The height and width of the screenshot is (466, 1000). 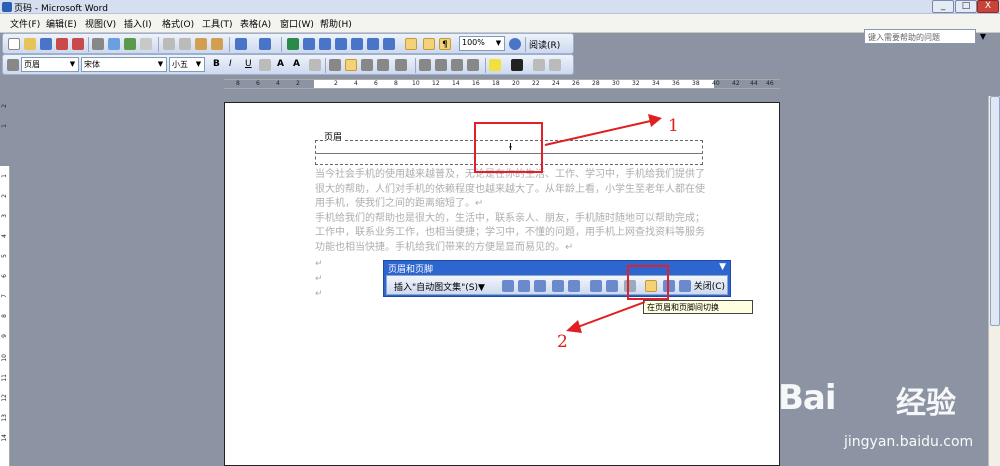 I want to click on baidu-jingyan-watermark: Bai 经验 jingyan.baidu.com, so click(x=878, y=413).